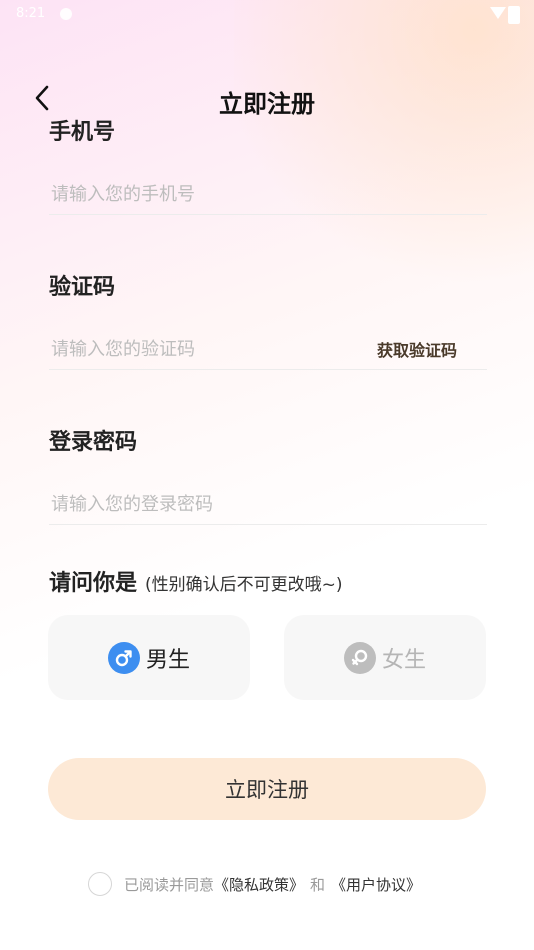  What do you see at coordinates (417, 349) in the screenshot?
I see `get-code-button: 获取验证码` at bounding box center [417, 349].